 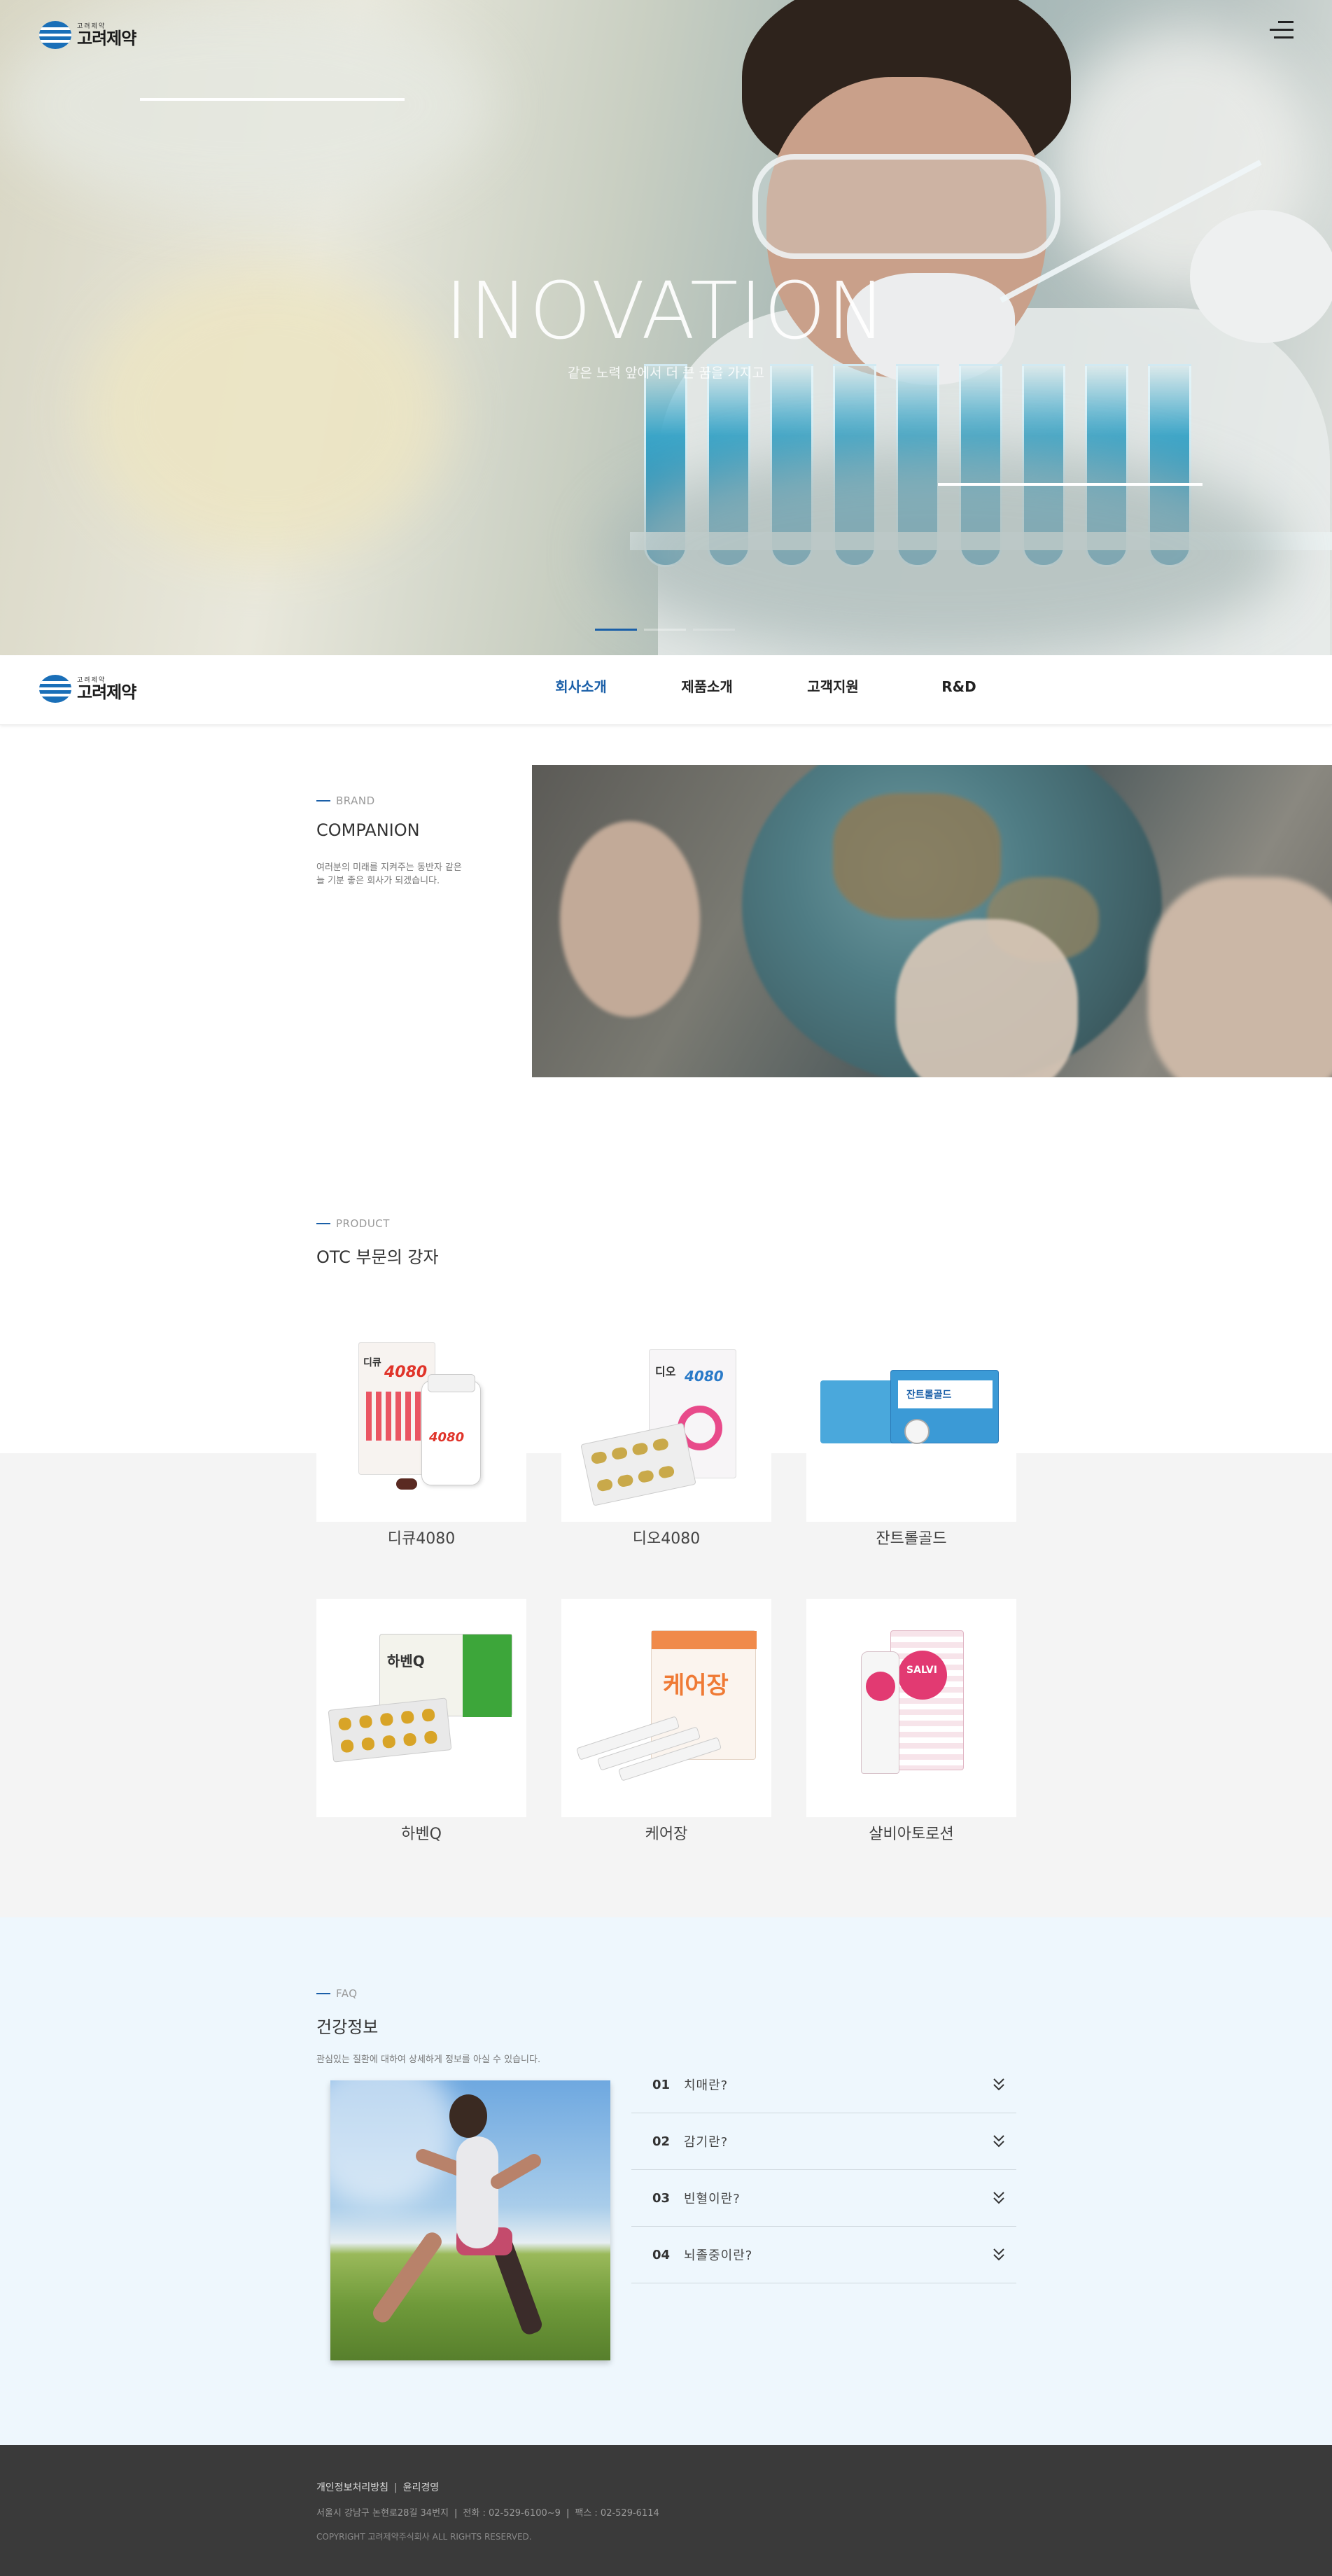 I want to click on product-box-label: 디오, so click(x=665, y=1371).